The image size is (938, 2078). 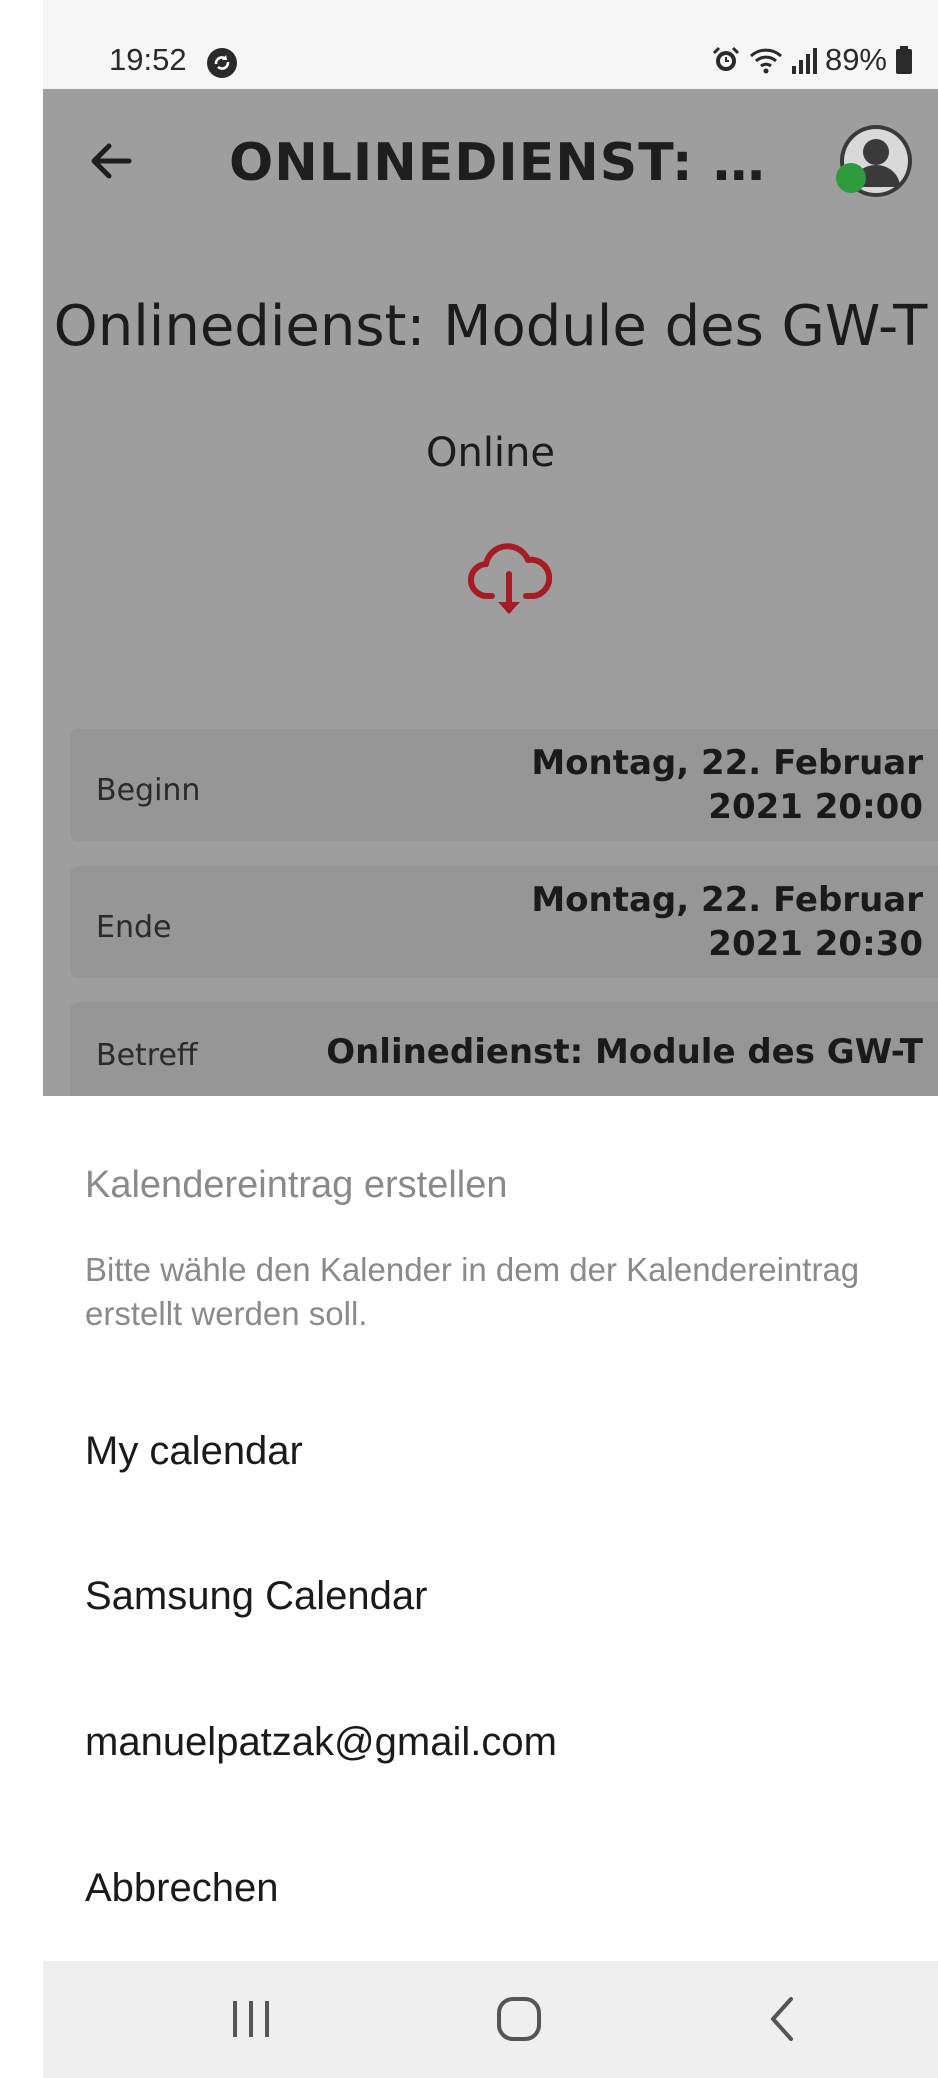 I want to click on detail-value: Montag, 22. Februar 2021 20:30, so click(x=727, y=922).